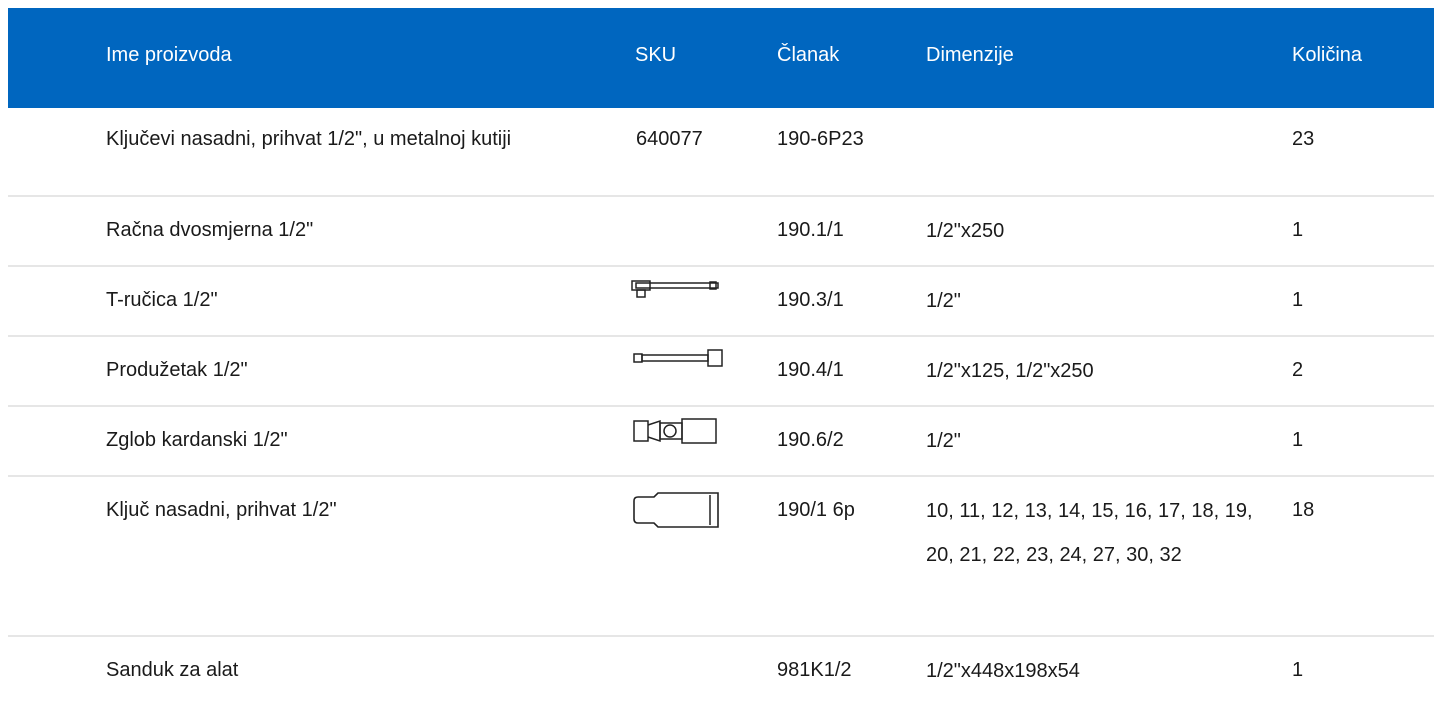 Image resolution: width=1434 pixels, height=705 pixels. Describe the element at coordinates (721, 302) in the screenshot. I see `table-row: T-ručica 1/2" 190.3/1 1/2" 1` at that location.